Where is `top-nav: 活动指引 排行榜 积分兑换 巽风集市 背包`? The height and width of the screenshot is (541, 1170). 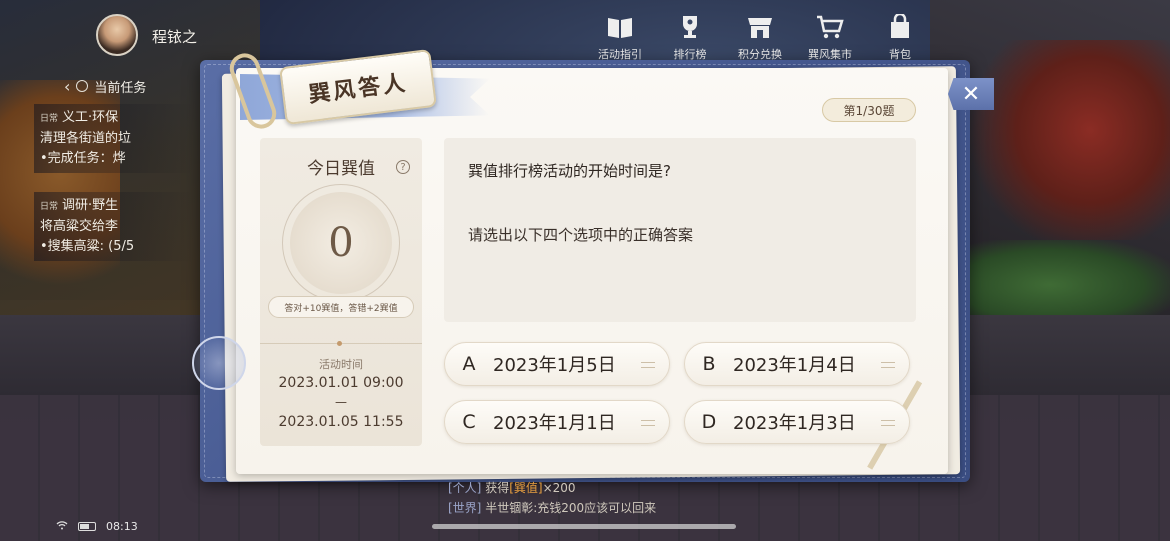
top-nav: 活动指引 排行榜 积分兑换 巽风集市 背包 is located at coordinates (760, 37).